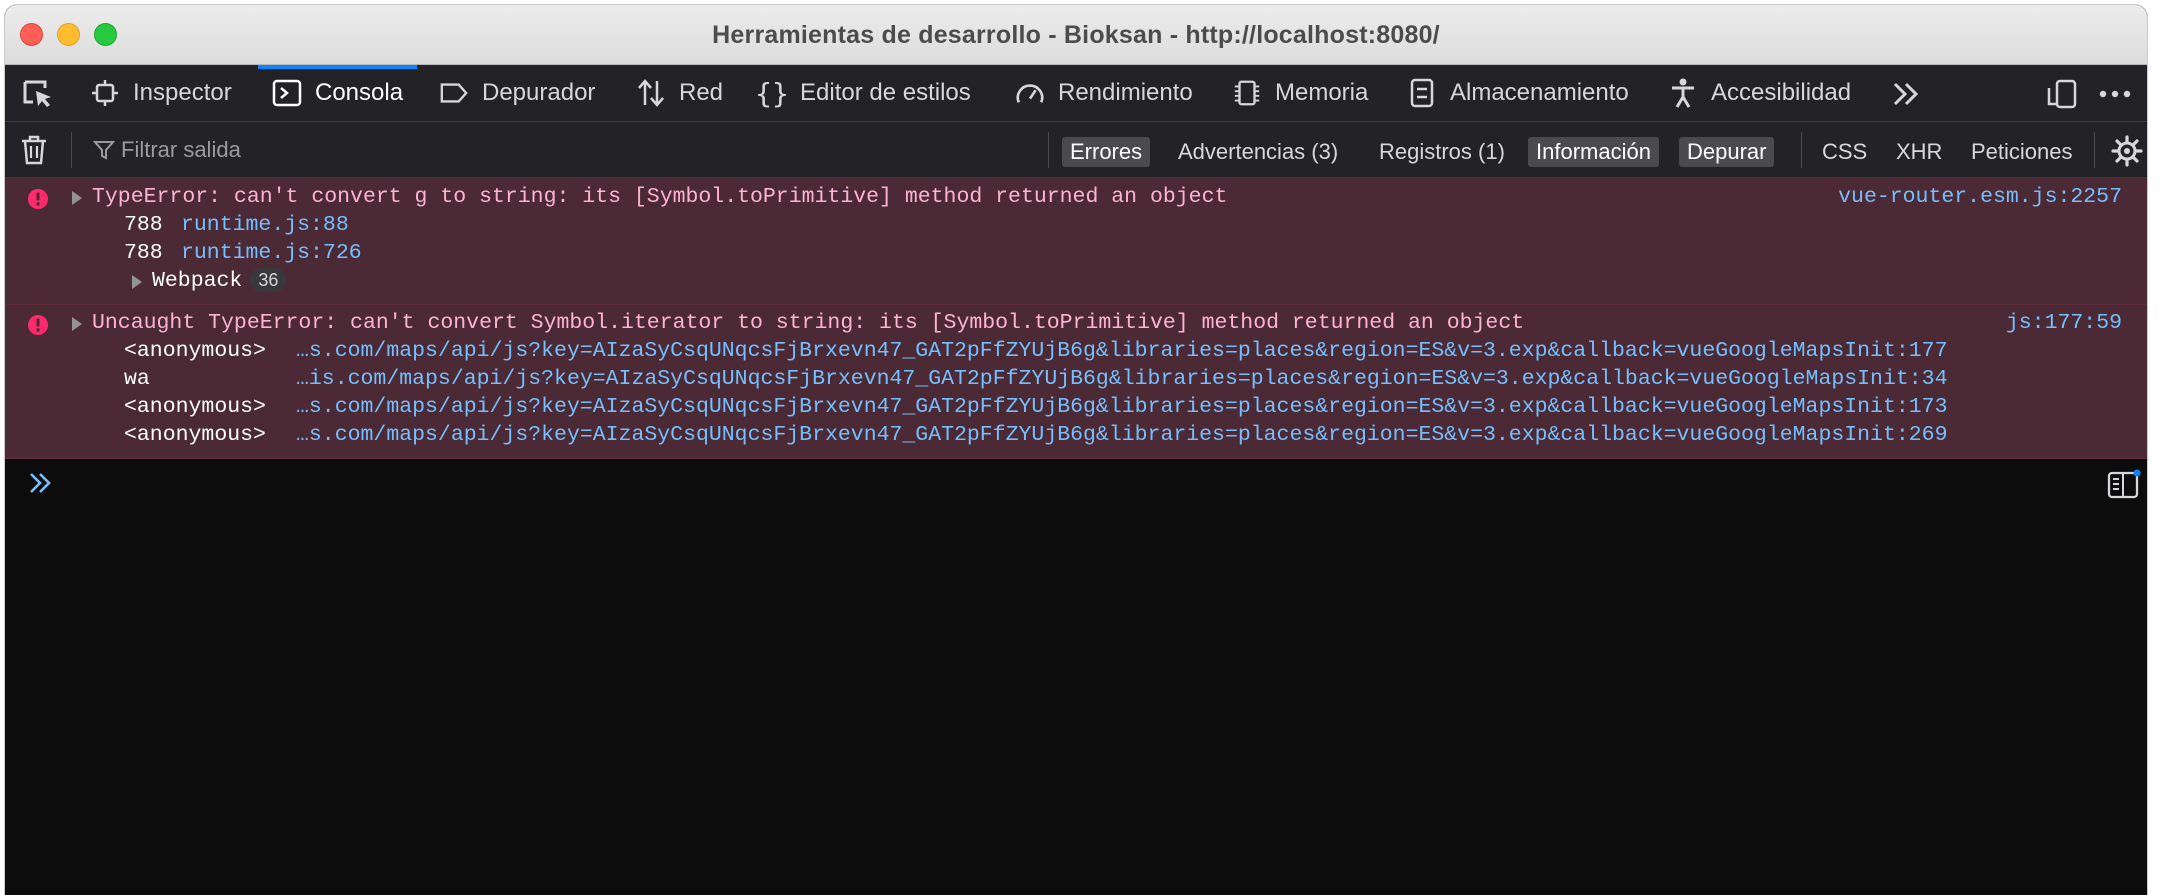 Image resolution: width=2182 pixels, height=895 pixels. I want to click on inspector-icon, so click(105, 93).